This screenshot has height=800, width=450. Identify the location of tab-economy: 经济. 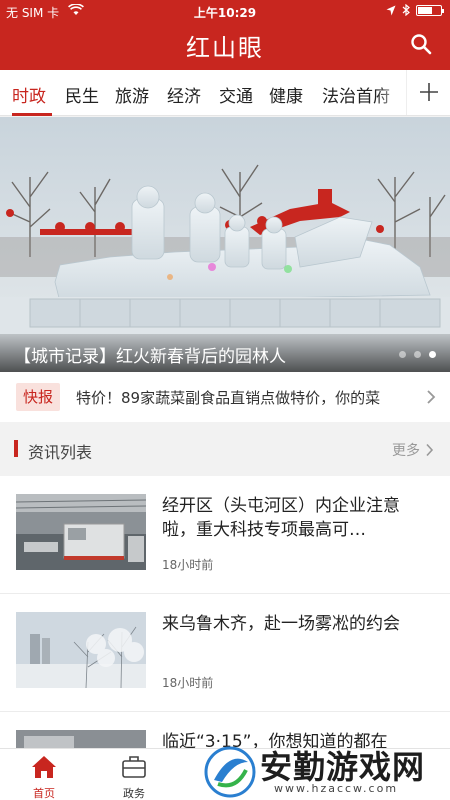
(184, 94).